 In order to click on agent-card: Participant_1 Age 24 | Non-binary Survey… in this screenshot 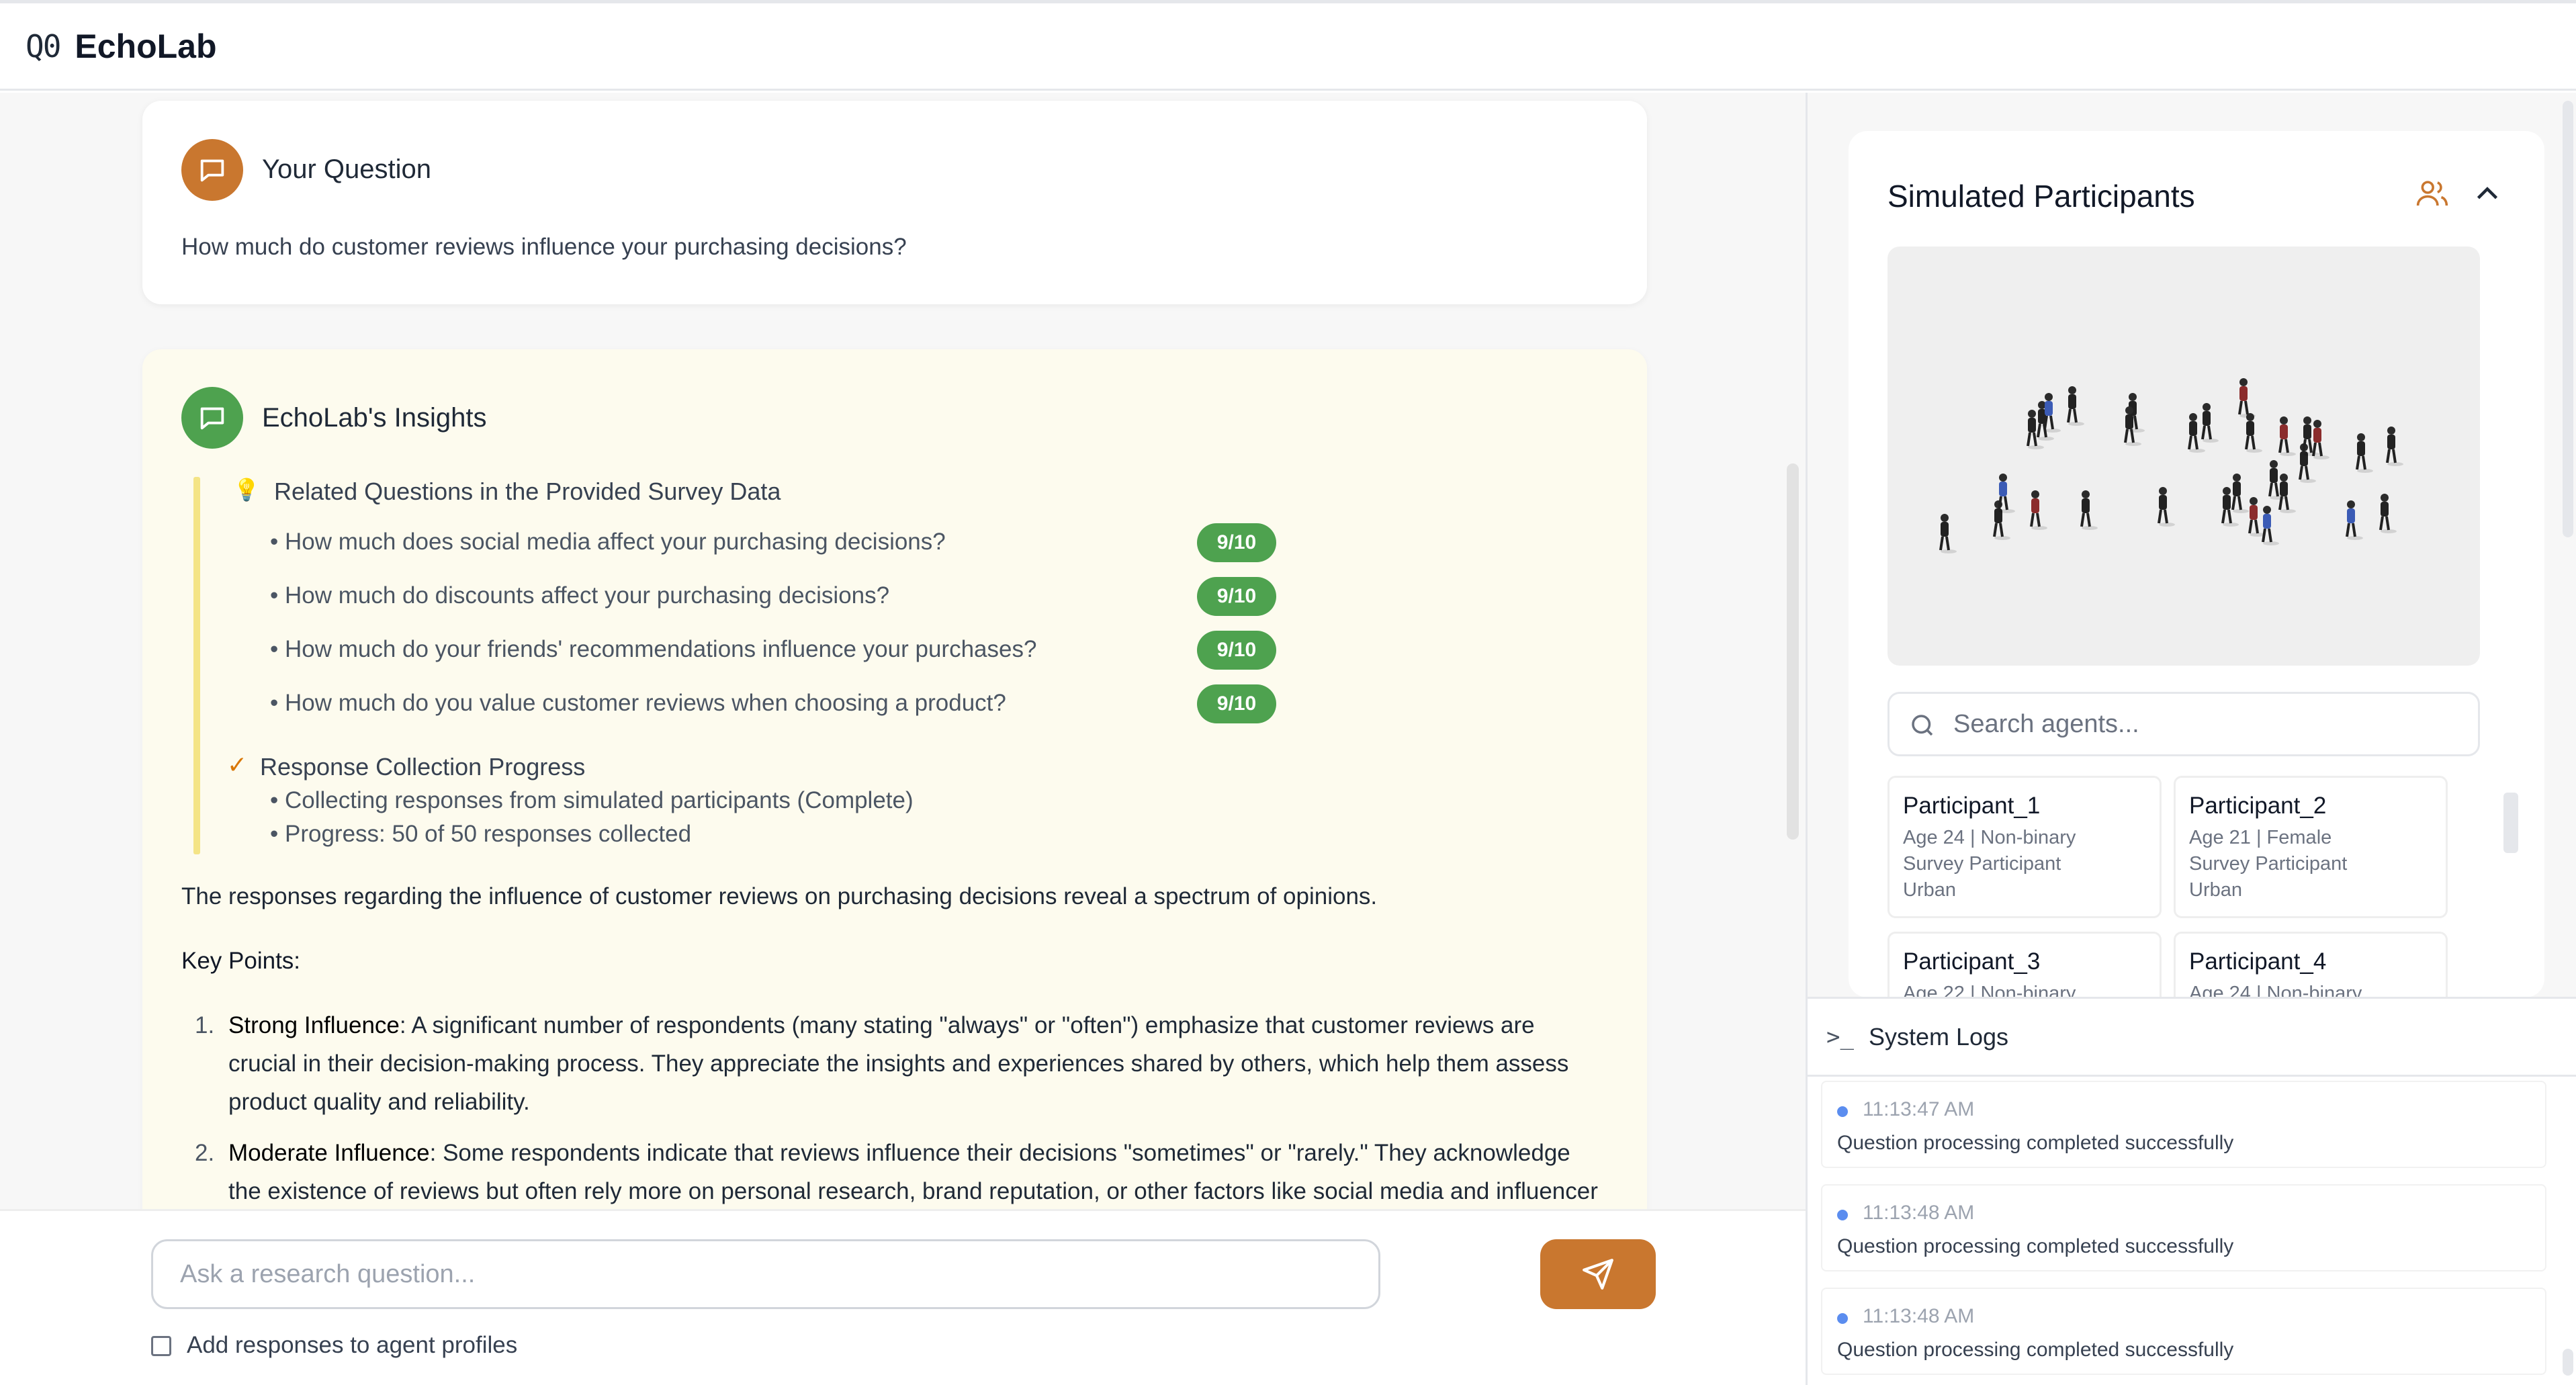, I will do `click(2025, 847)`.